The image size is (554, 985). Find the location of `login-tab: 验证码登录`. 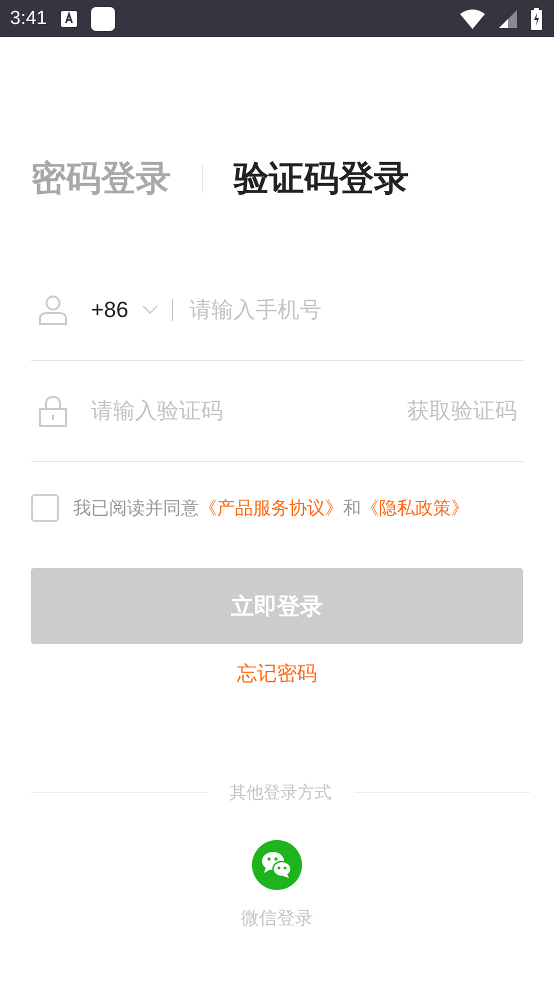

login-tab: 验证码登录 is located at coordinates (321, 178).